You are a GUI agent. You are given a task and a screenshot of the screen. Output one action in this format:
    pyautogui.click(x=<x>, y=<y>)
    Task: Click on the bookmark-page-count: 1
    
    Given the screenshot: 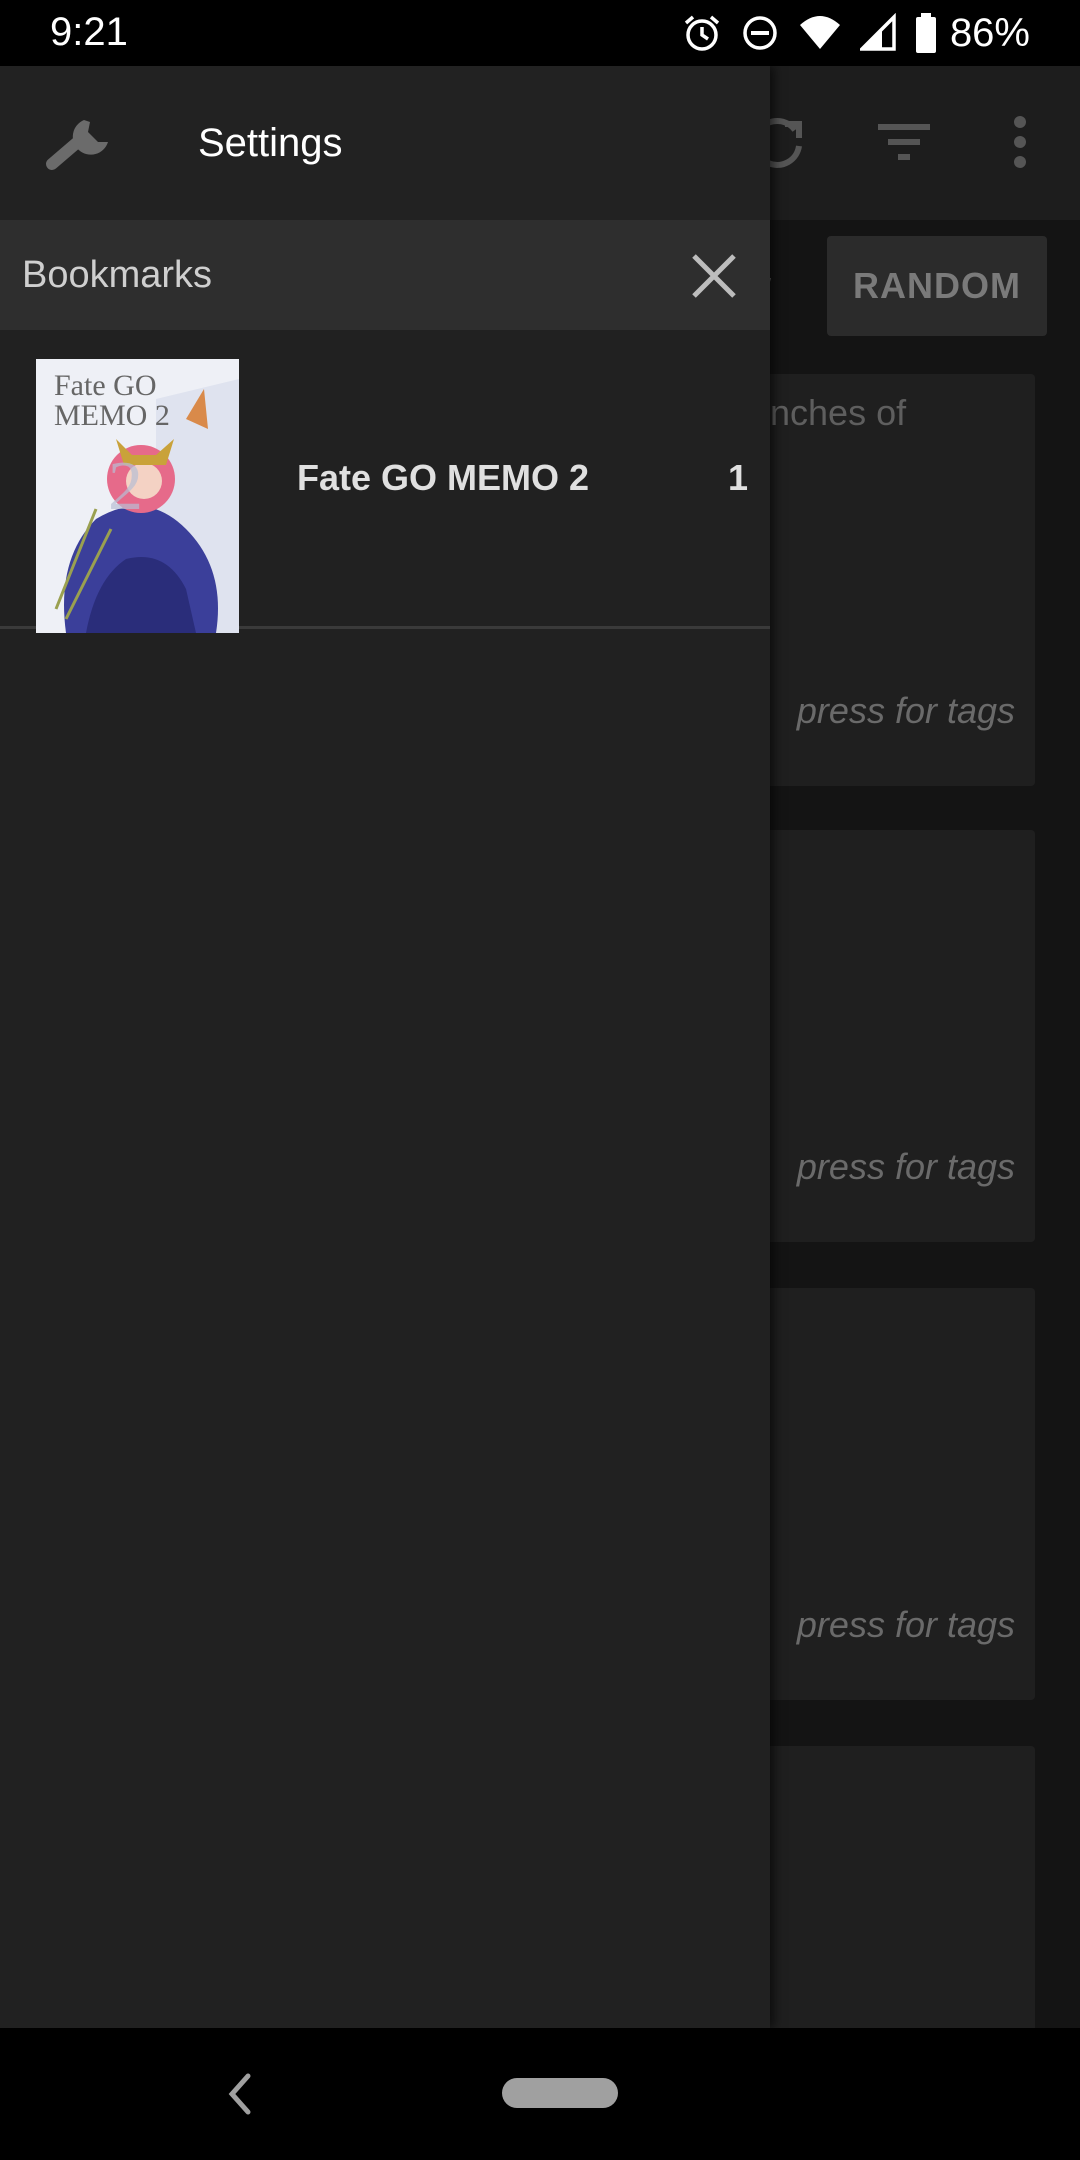 What is the action you would take?
    pyautogui.click(x=737, y=477)
    